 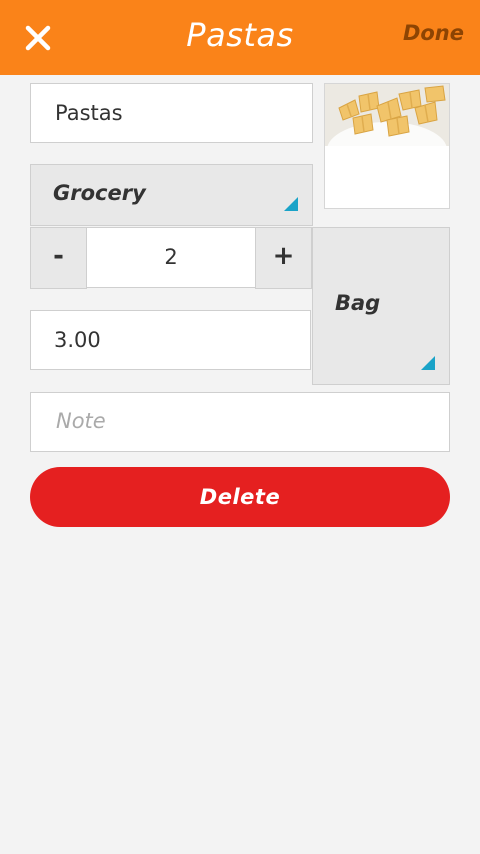 I want to click on close-icon, so click(x=38, y=38).